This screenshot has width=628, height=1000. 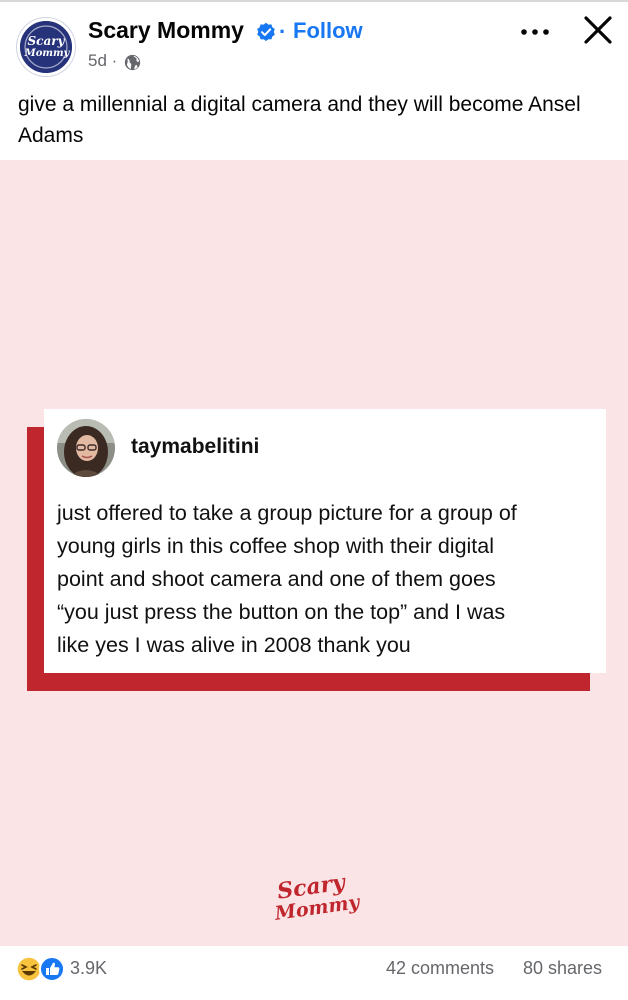 I want to click on user-profile-photo, so click(x=86, y=448).